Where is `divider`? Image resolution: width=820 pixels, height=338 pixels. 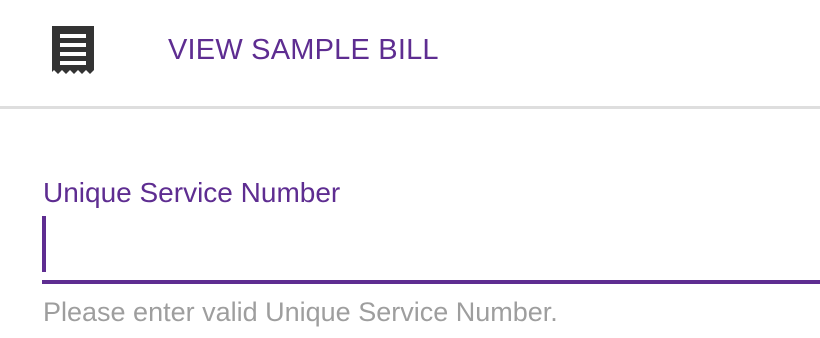 divider is located at coordinates (410, 107).